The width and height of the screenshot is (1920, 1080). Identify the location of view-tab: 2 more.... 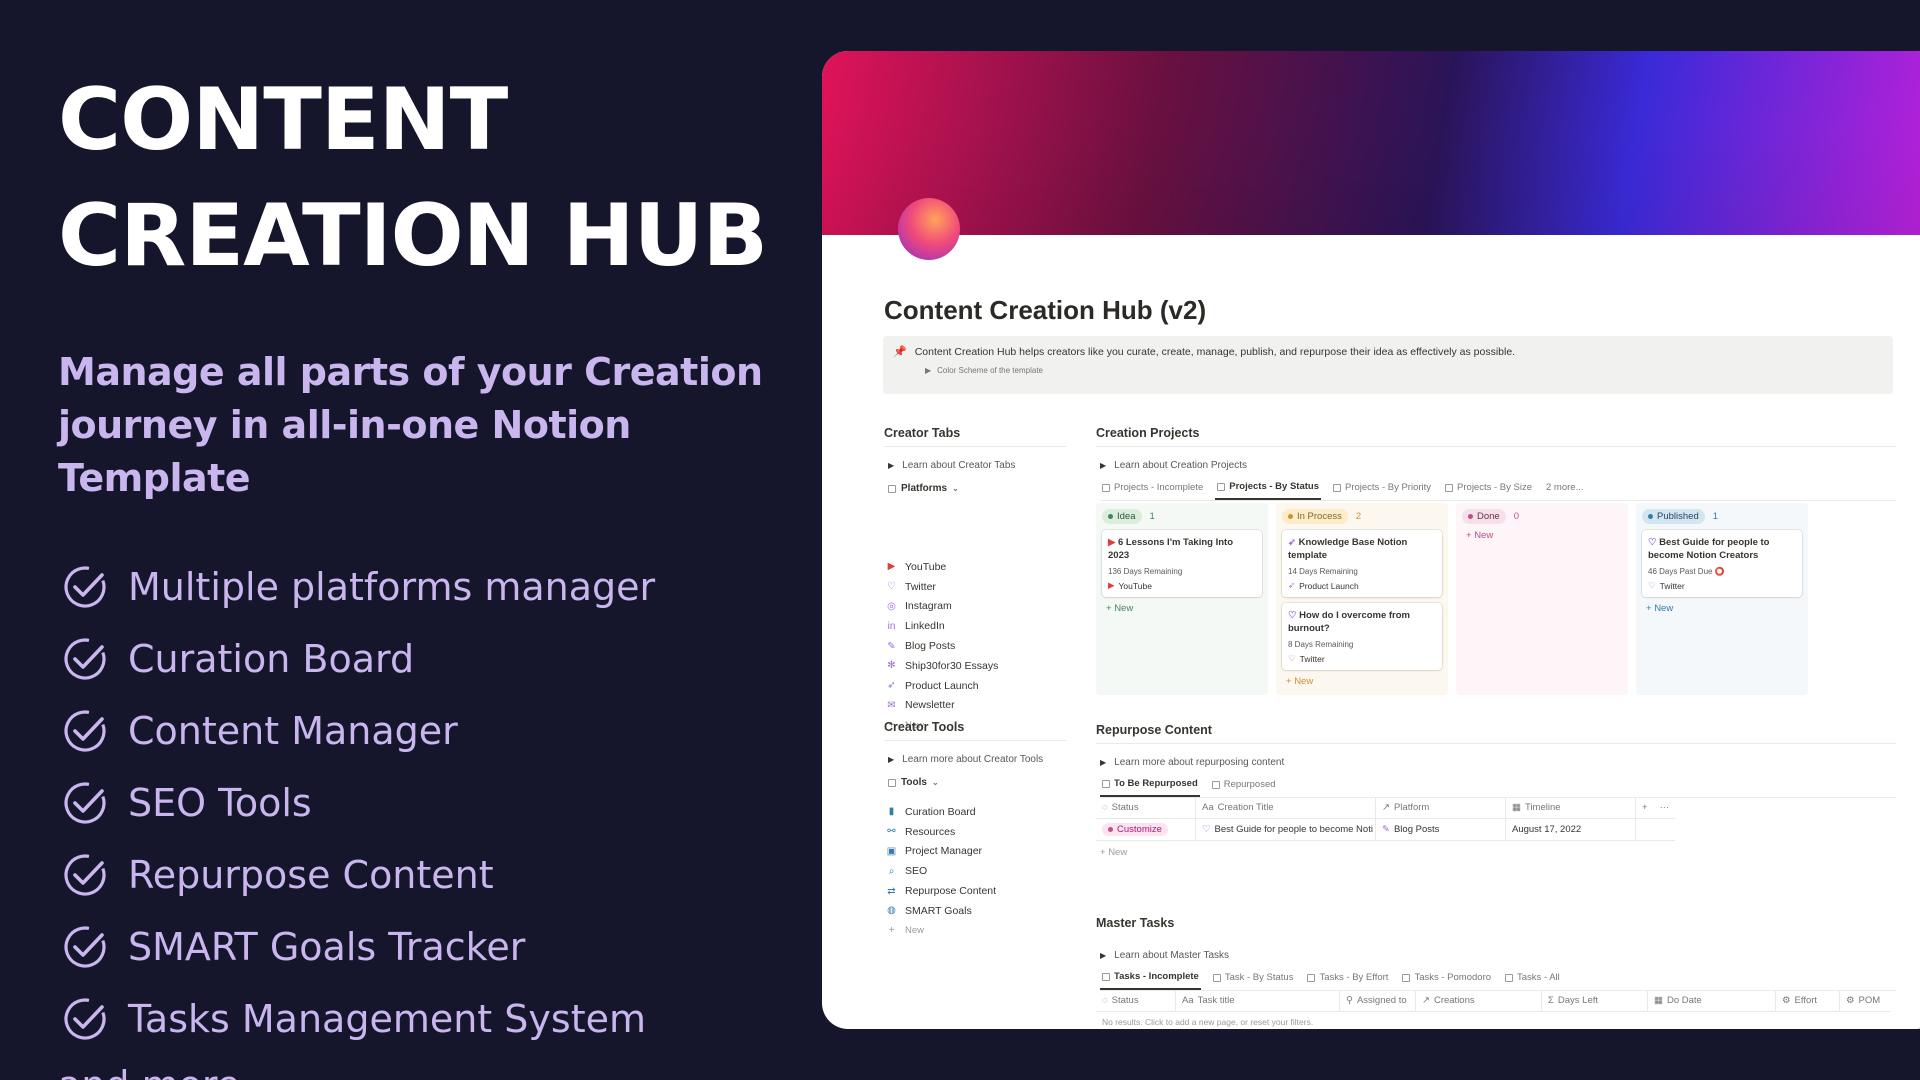
(1565, 488).